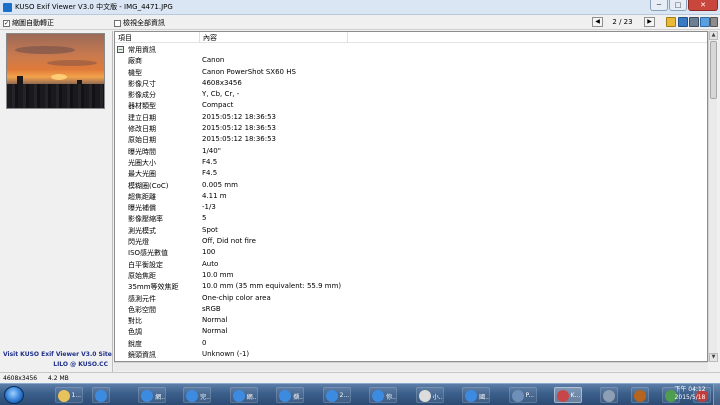 The height and width of the screenshot is (405, 720). I want to click on window-controls: ─ □ ✕, so click(684, 6).